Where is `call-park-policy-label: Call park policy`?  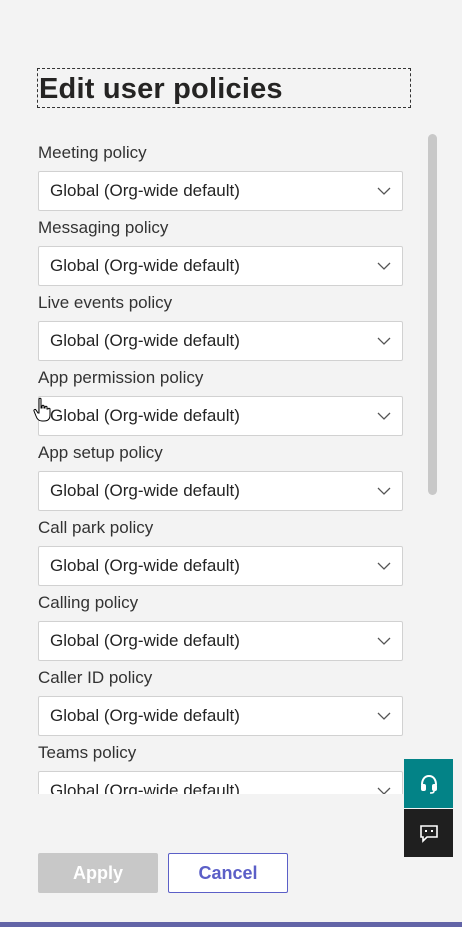
call-park-policy-label: Call park policy is located at coordinates (96, 527).